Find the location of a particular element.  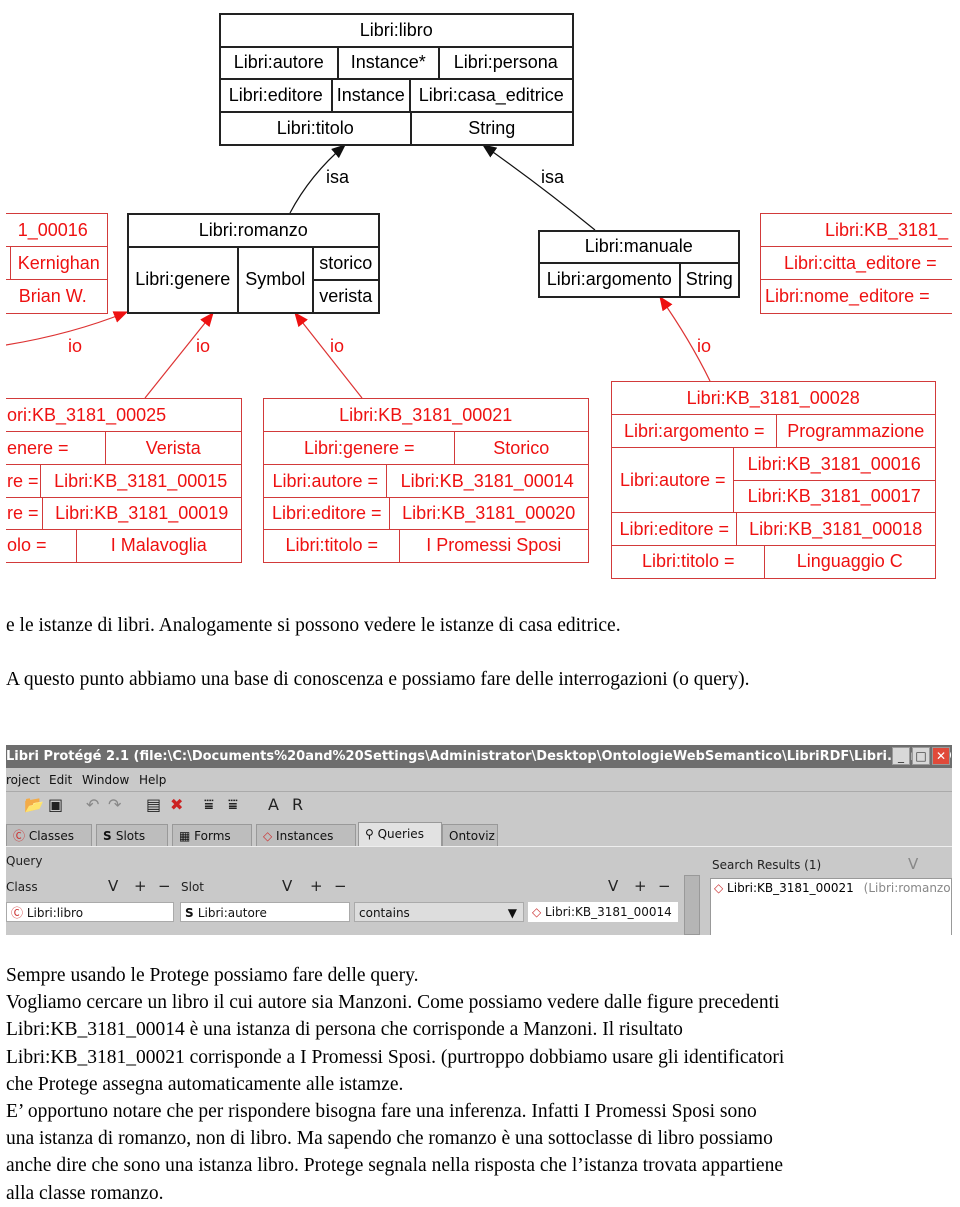

box-title-inst-00025: ori:KB_3181_00025 is located at coordinates (124, 415).